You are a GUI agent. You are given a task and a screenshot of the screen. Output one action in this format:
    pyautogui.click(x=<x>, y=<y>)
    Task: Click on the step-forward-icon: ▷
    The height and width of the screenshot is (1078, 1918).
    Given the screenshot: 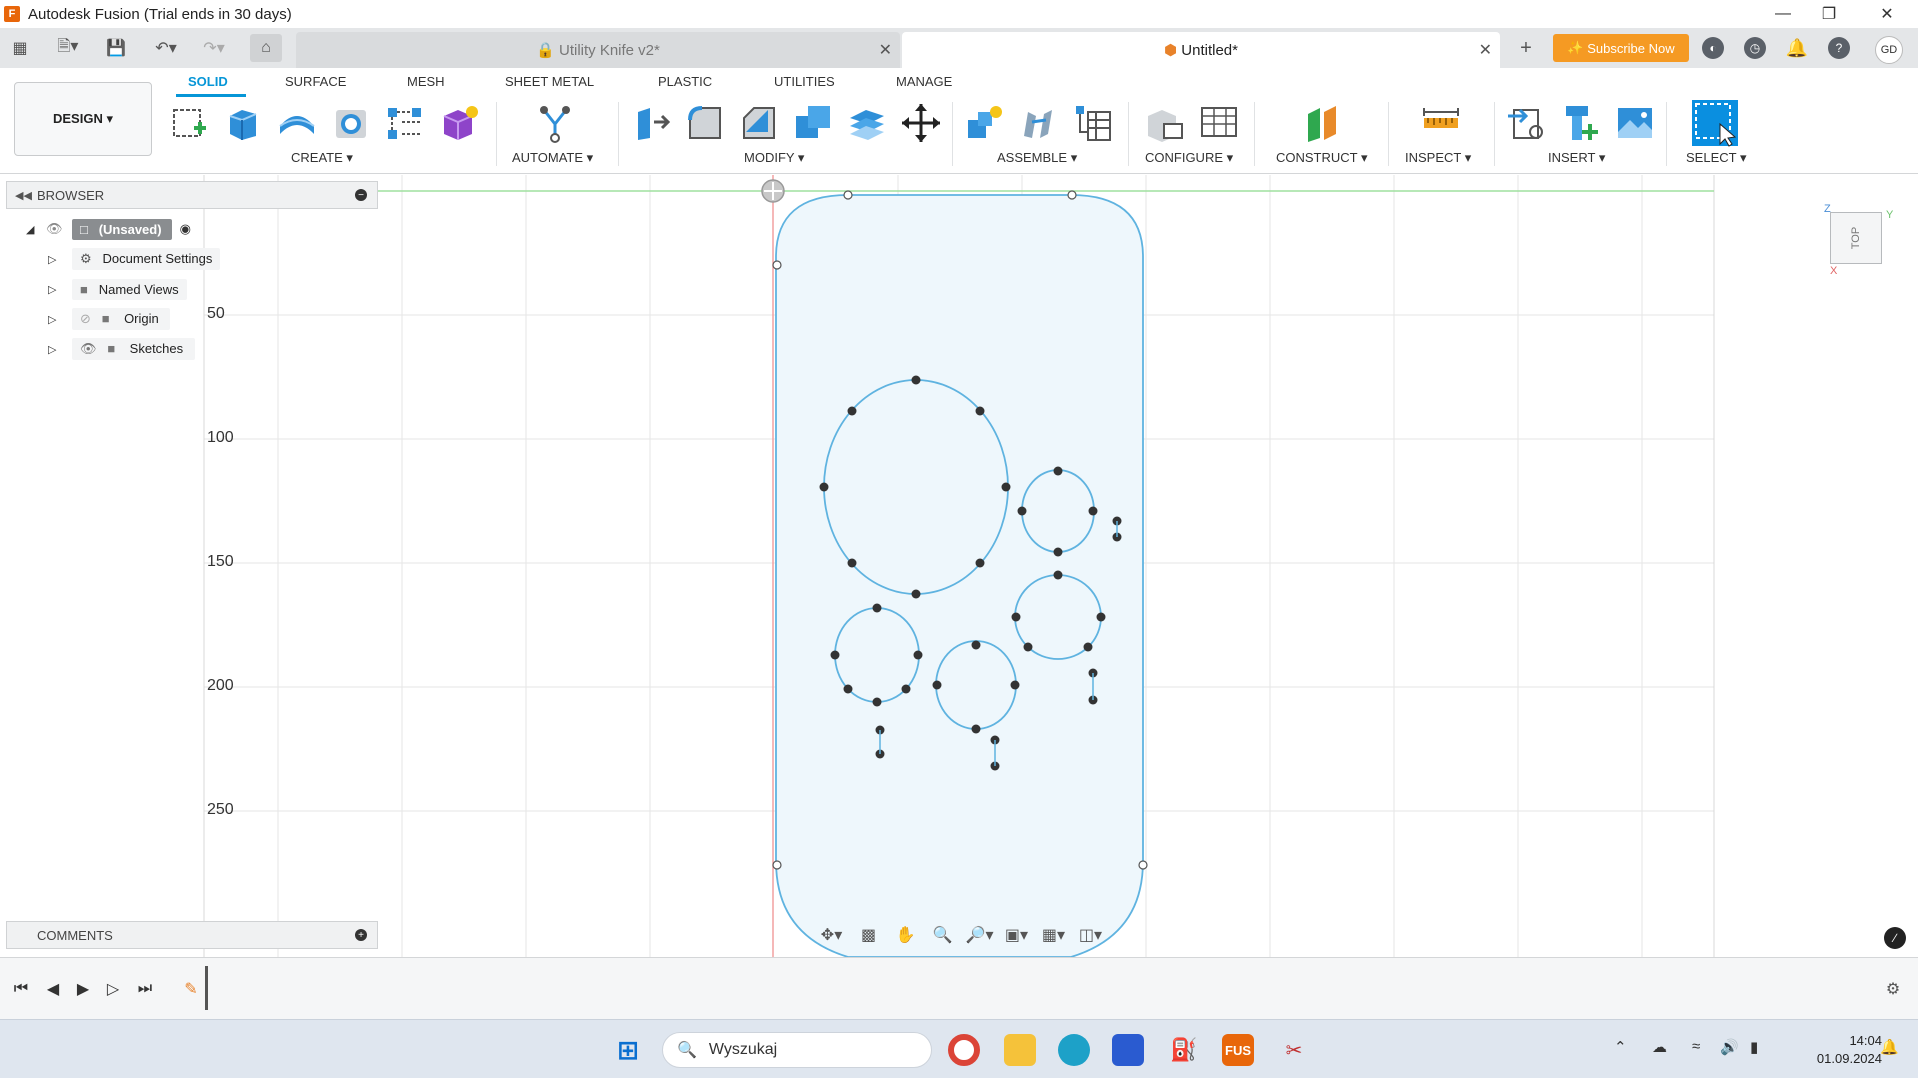 What is the action you would take?
    pyautogui.click(x=113, y=989)
    